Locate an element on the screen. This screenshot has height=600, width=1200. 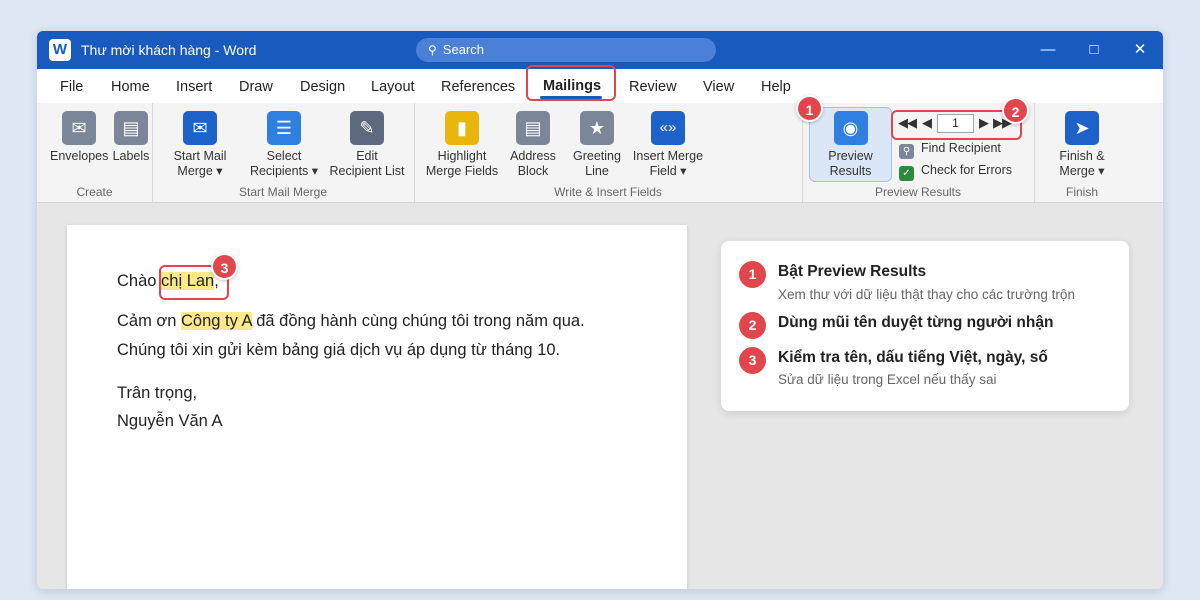
select-recipients-button: ☰ Select Recipients ▾ is located at coordinates (284, 145).